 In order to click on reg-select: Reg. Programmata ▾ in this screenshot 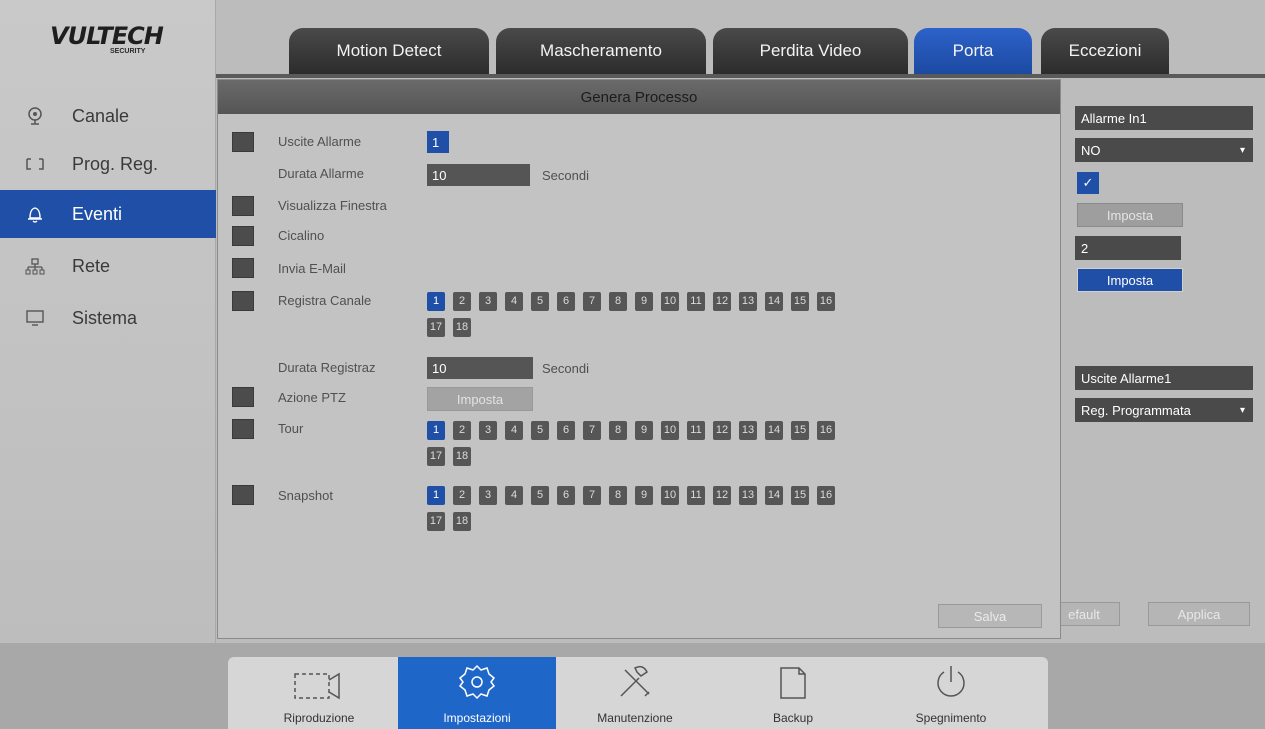, I will do `click(1164, 410)`.